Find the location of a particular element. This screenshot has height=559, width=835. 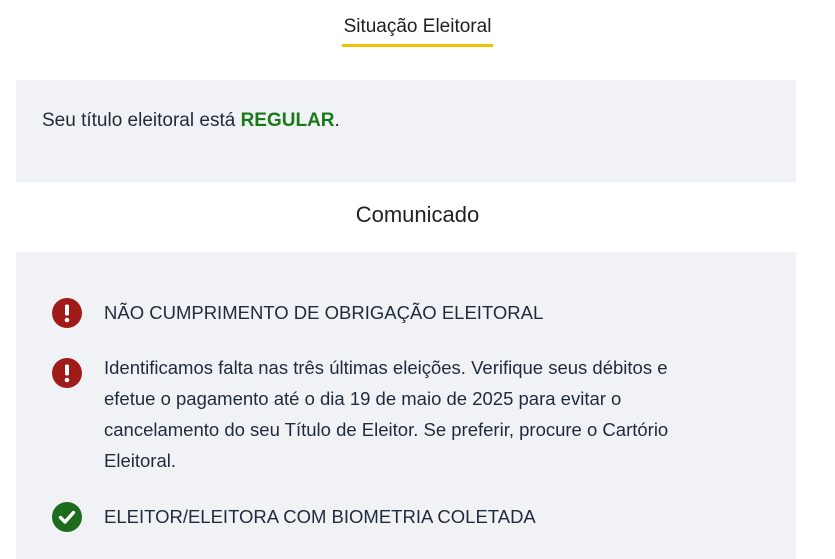

status-message: Seu título eleitoral está REGULAR. is located at coordinates (191, 121).